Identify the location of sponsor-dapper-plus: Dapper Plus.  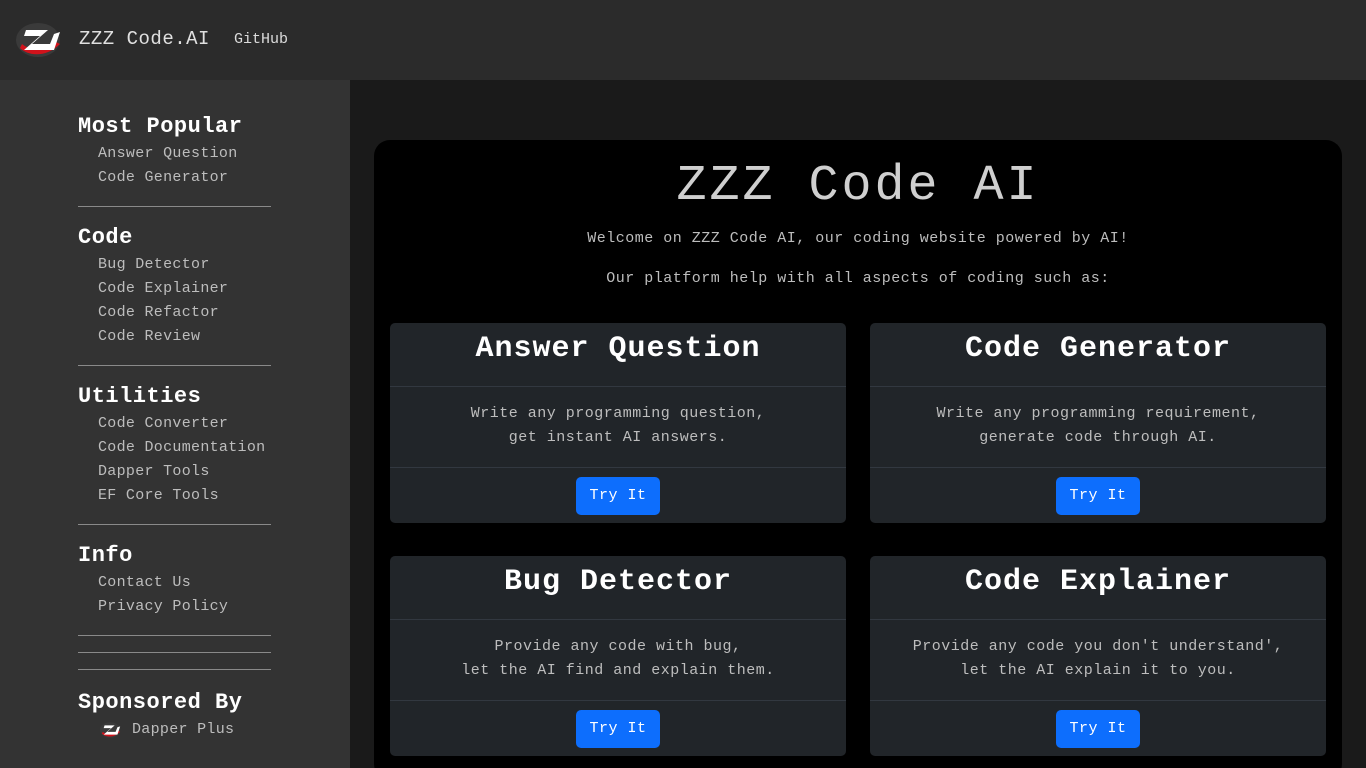
(185, 730).